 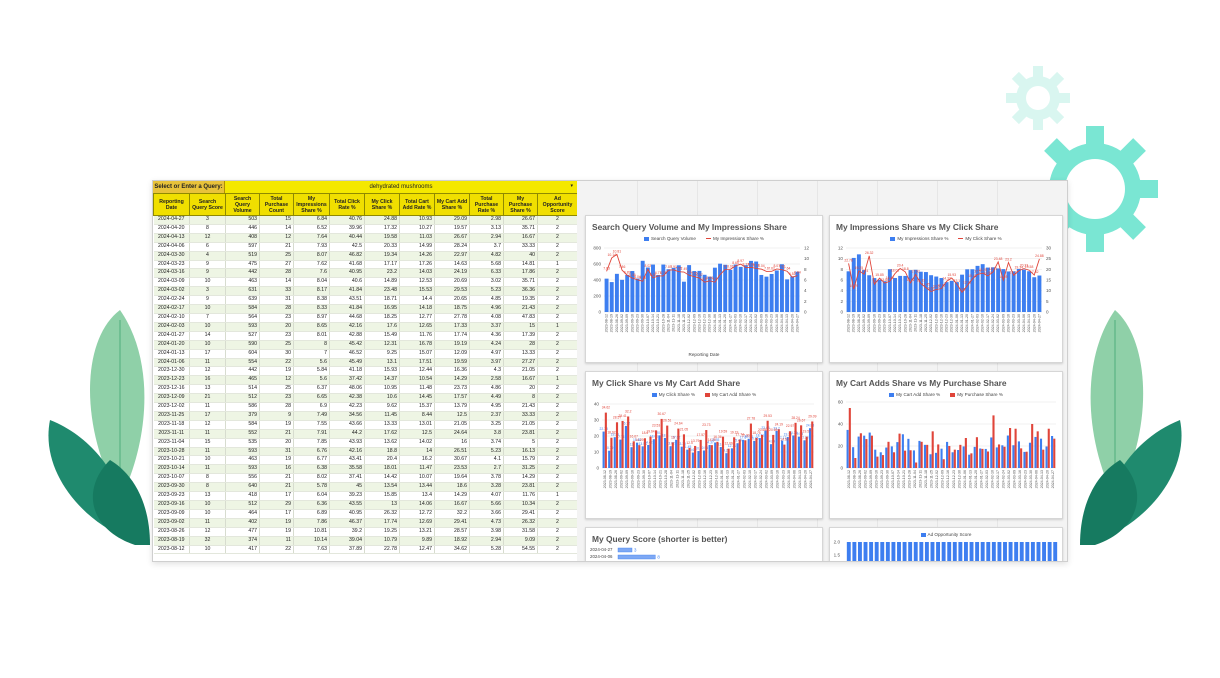 I want to click on table-cell: 5, so click(x=520, y=443).